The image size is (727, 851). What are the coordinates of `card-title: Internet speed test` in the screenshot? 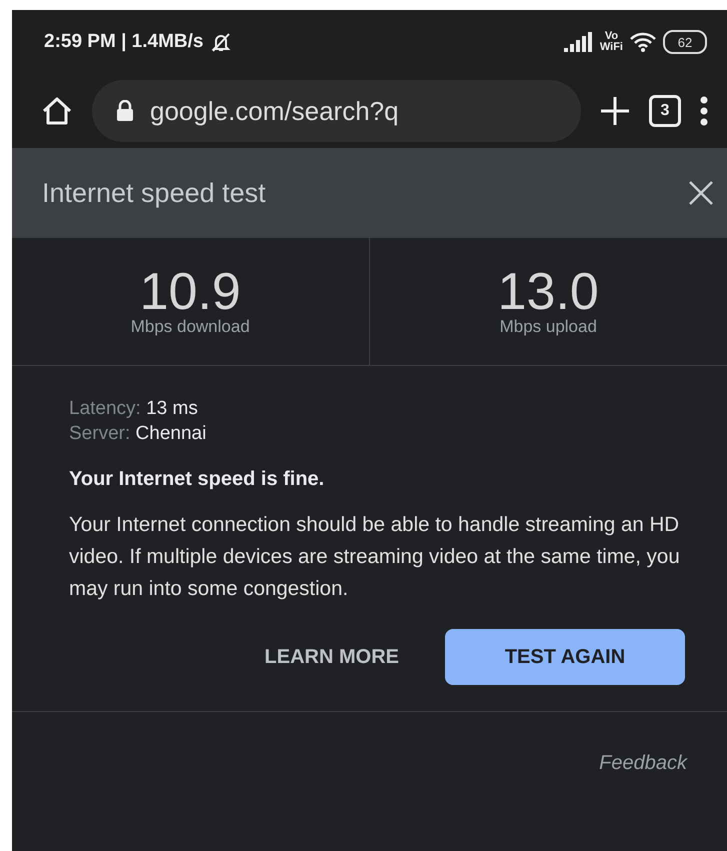 It's located at (154, 193).